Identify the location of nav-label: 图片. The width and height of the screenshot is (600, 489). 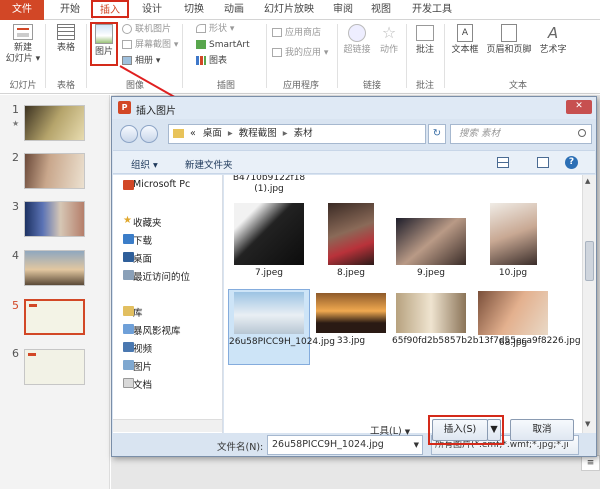
(143, 367).